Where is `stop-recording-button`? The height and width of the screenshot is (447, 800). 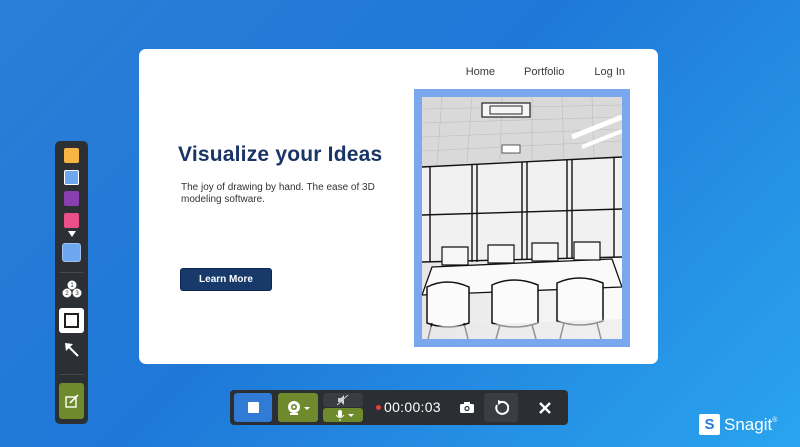
stop-recording-button is located at coordinates (253, 407).